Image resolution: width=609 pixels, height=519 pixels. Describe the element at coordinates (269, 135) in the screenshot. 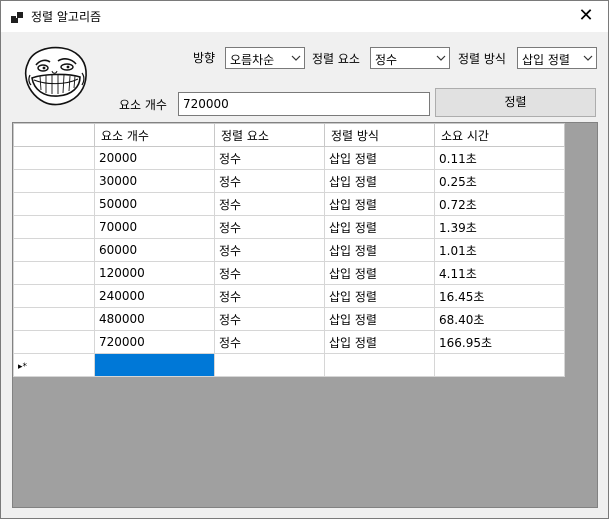

I see `column-header: 정렬 요소` at that location.